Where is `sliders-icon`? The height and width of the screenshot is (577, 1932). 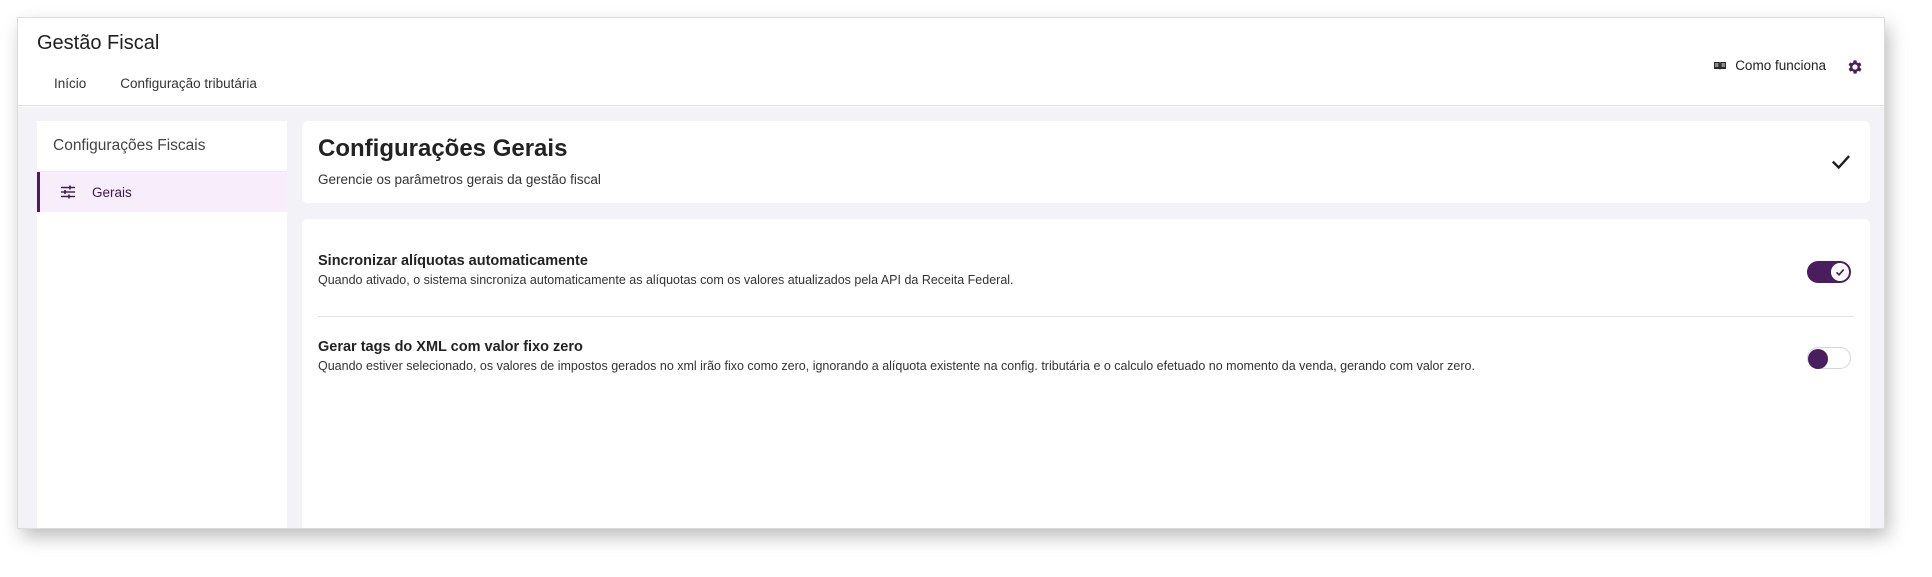
sliders-icon is located at coordinates (68, 192).